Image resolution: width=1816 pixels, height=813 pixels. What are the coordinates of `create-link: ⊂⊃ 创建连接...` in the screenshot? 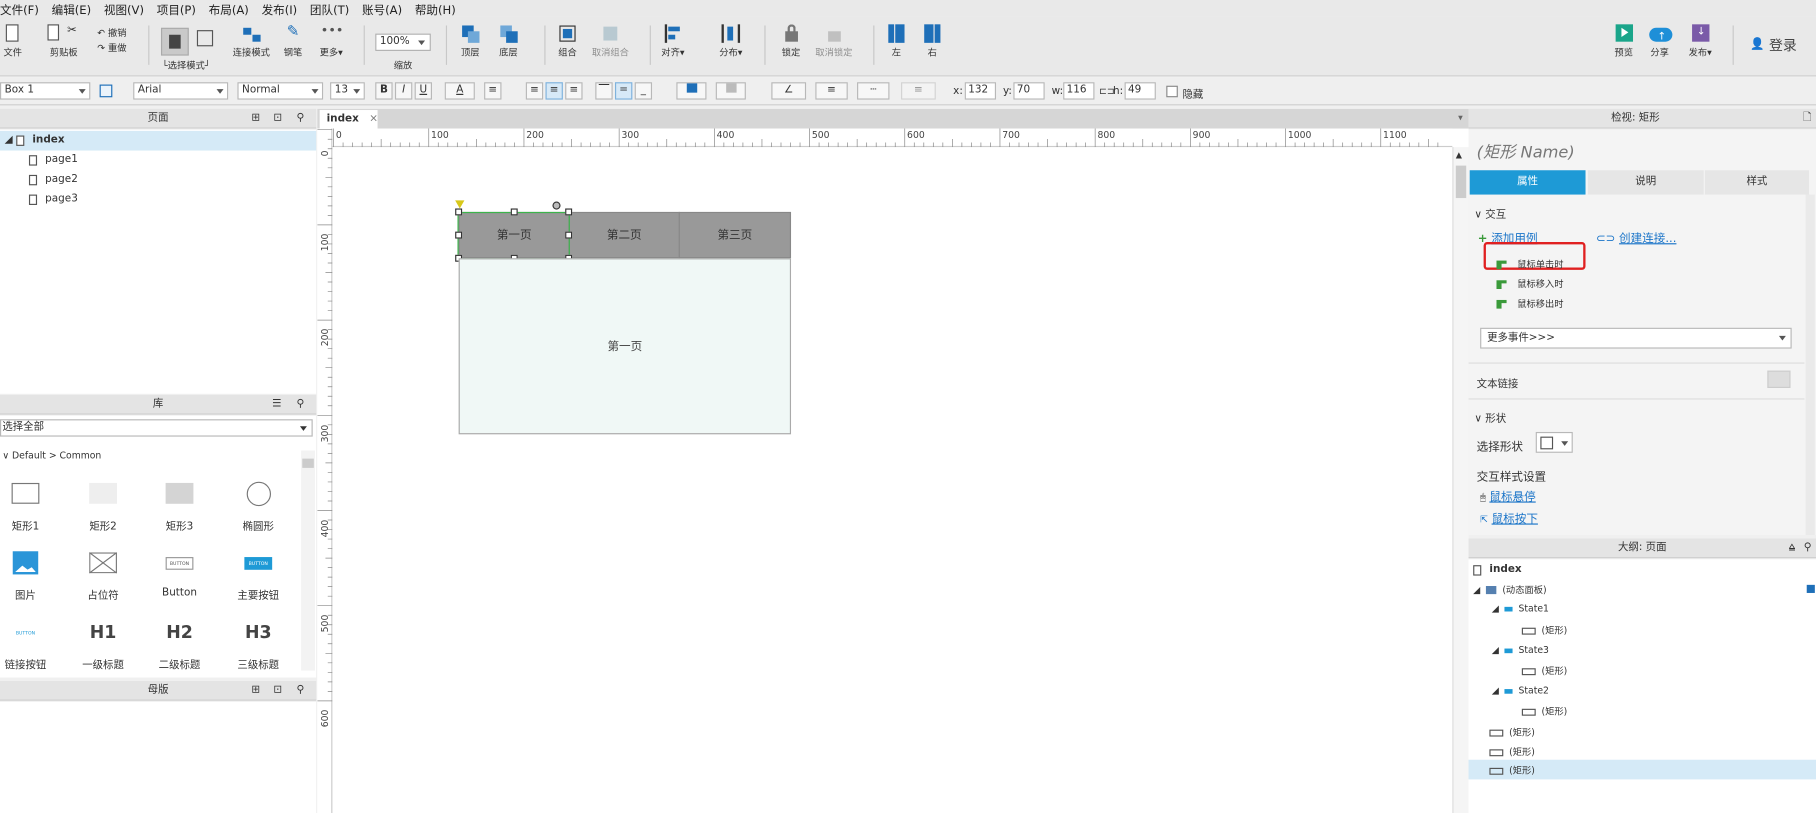 It's located at (1636, 237).